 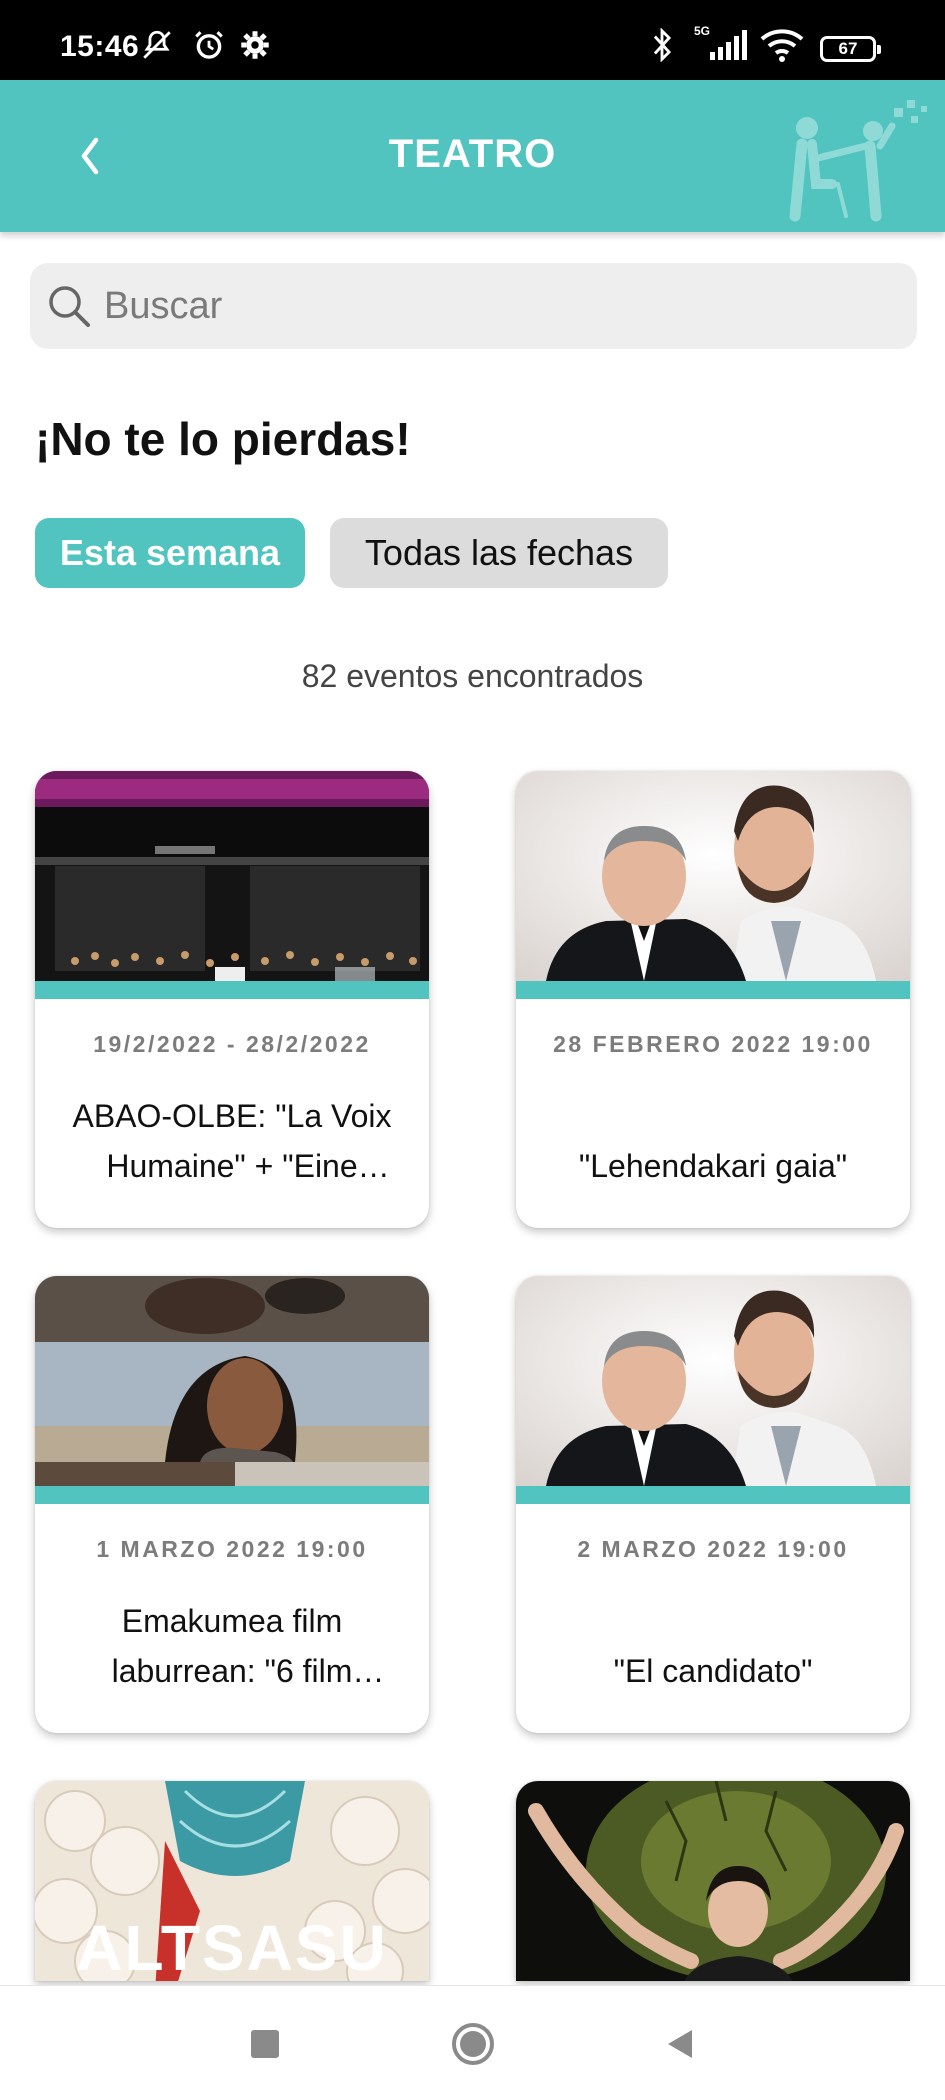 What do you see at coordinates (782, 45) in the screenshot?
I see `wifi-icon` at bounding box center [782, 45].